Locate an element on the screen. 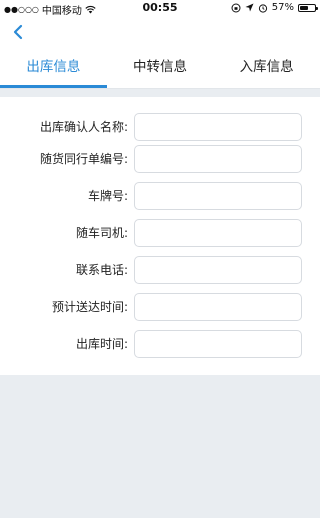 The width and height of the screenshot is (320, 518). phone-input is located at coordinates (218, 270).